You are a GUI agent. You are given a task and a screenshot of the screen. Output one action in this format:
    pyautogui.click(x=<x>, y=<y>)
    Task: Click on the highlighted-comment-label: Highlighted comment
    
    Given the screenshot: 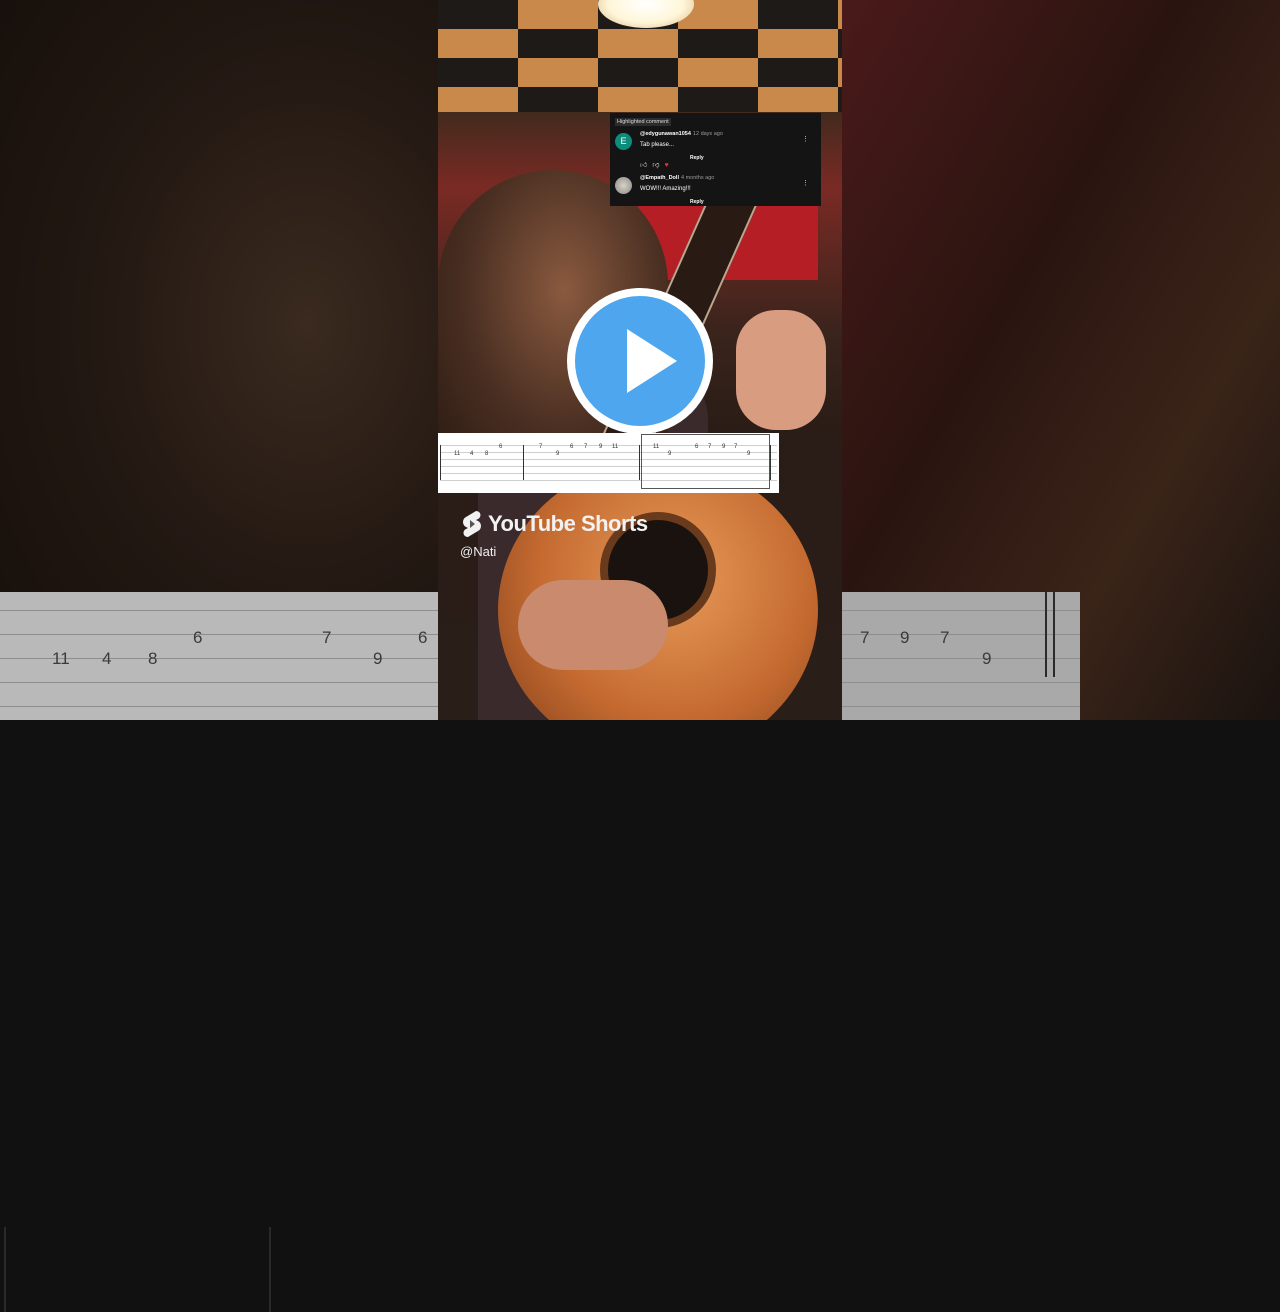 What is the action you would take?
    pyautogui.click(x=643, y=122)
    